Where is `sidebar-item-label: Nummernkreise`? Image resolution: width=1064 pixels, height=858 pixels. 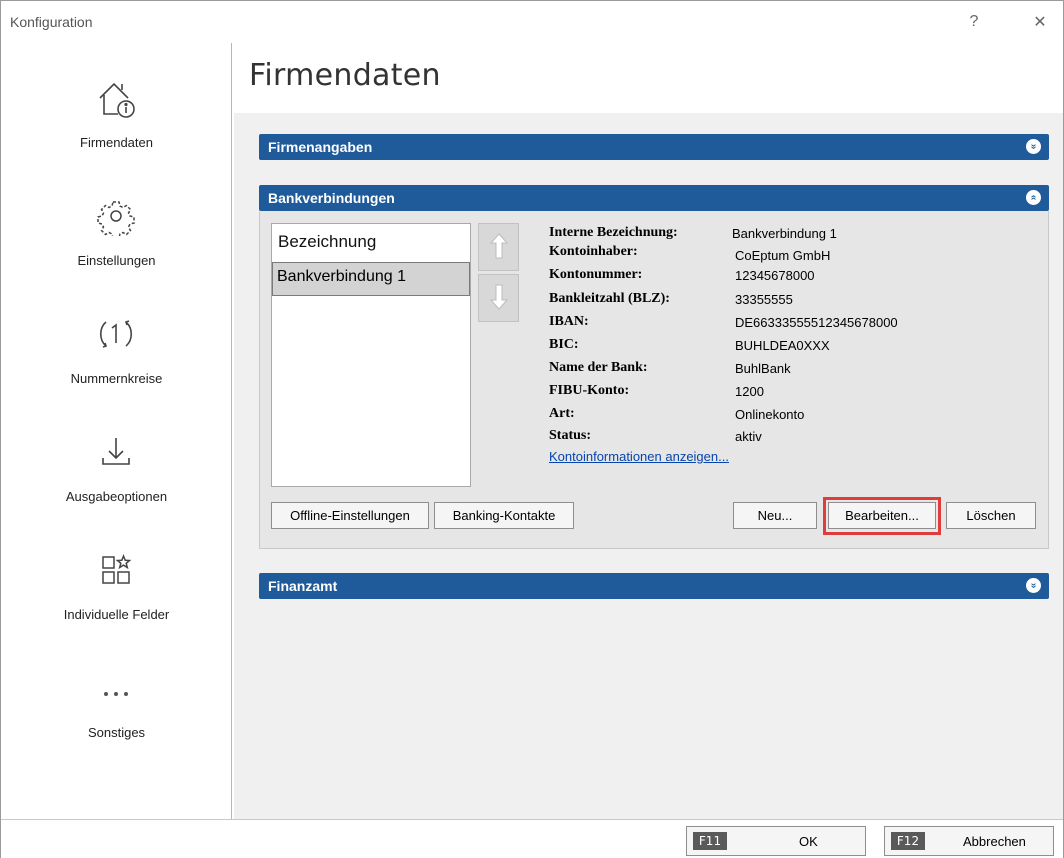
sidebar-item-label: Nummernkreise is located at coordinates (116, 378).